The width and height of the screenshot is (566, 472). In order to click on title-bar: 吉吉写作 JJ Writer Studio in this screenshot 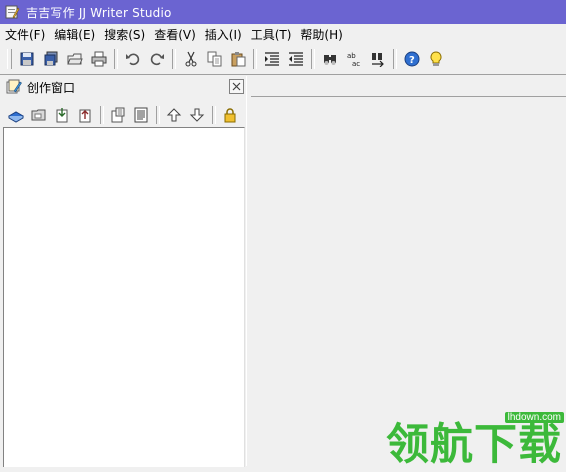, I will do `click(283, 12)`.